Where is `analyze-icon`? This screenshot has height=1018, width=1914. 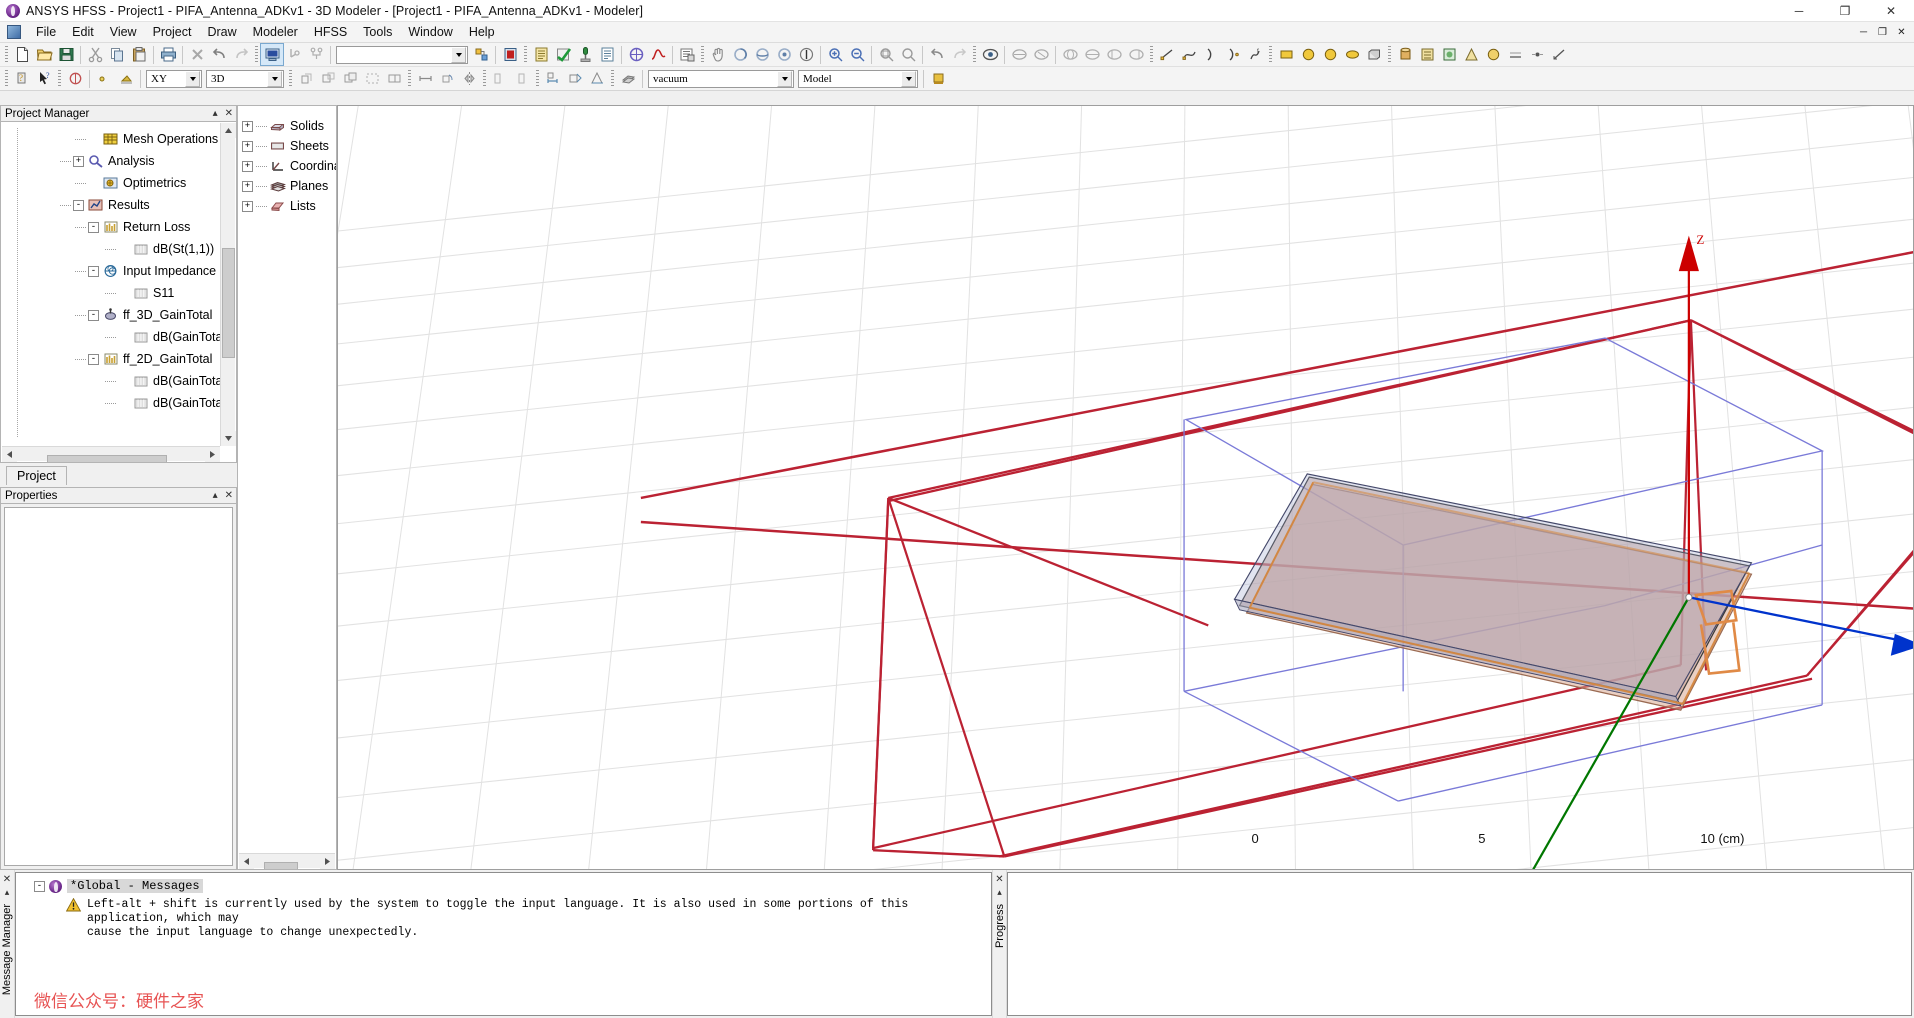 analyze-icon is located at coordinates (294, 54).